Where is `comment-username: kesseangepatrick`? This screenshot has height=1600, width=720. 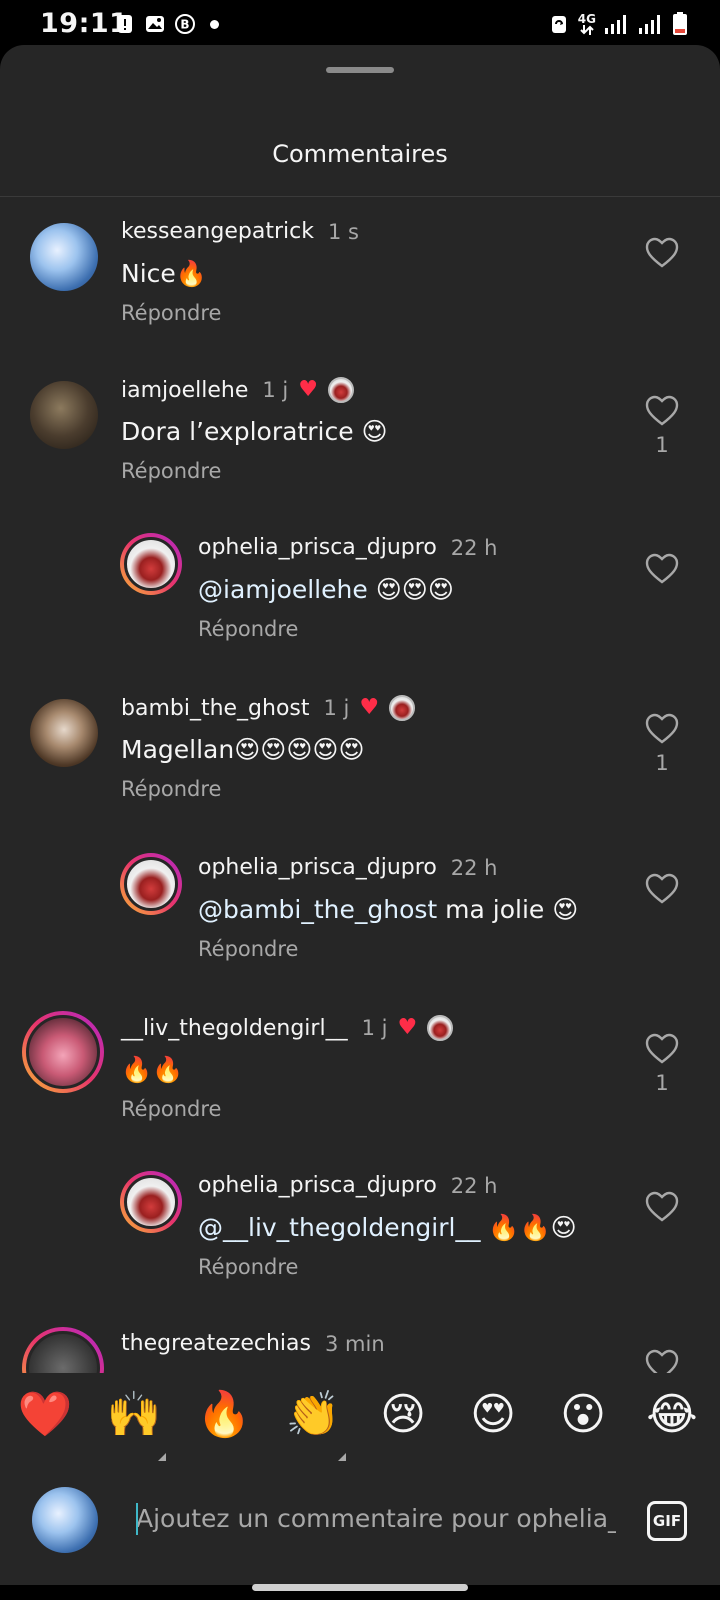
comment-username: kesseangepatrick is located at coordinates (217, 231).